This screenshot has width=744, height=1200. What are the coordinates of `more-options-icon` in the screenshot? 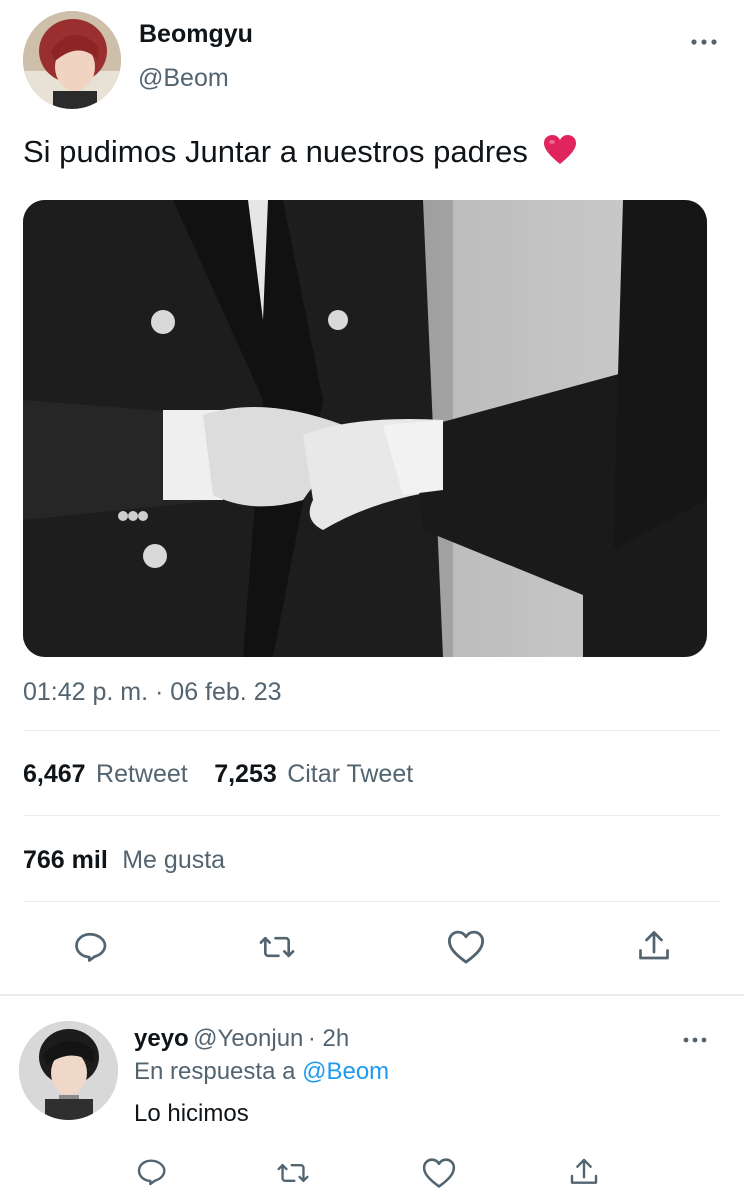 It's located at (704, 41).